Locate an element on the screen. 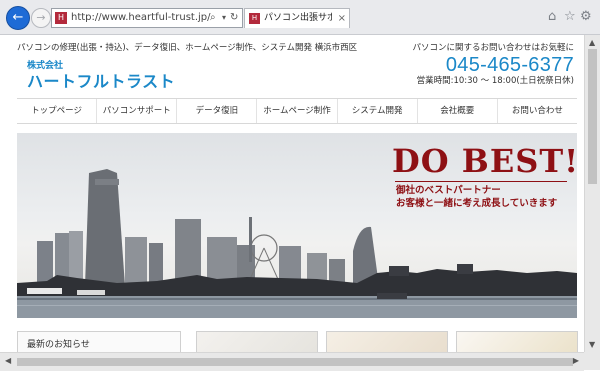 This screenshot has width=600, height=371. dropdown-icon: ▾ is located at coordinates (224, 18).